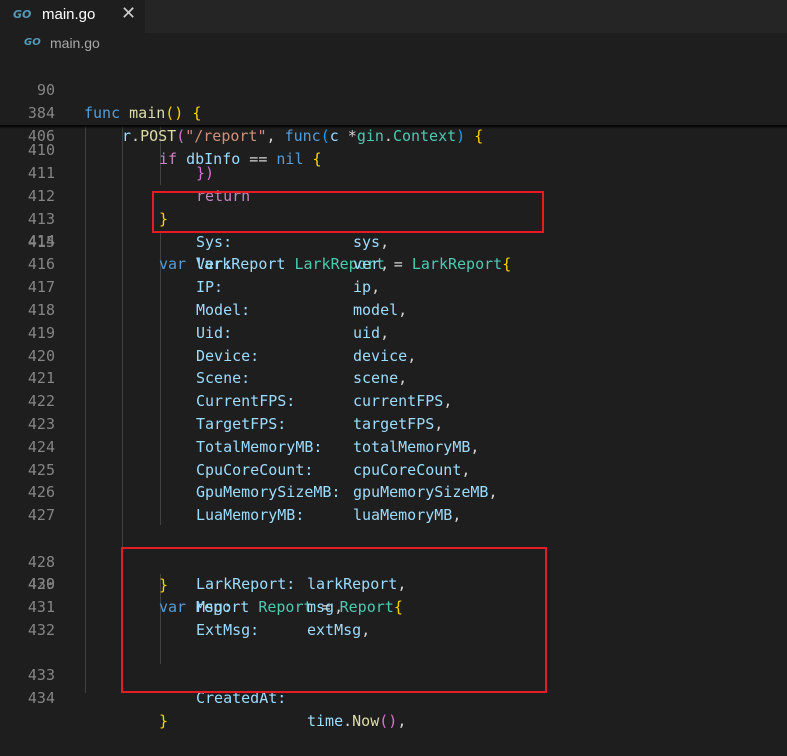  What do you see at coordinates (41, 515) in the screenshot?
I see `line-number: 427` at bounding box center [41, 515].